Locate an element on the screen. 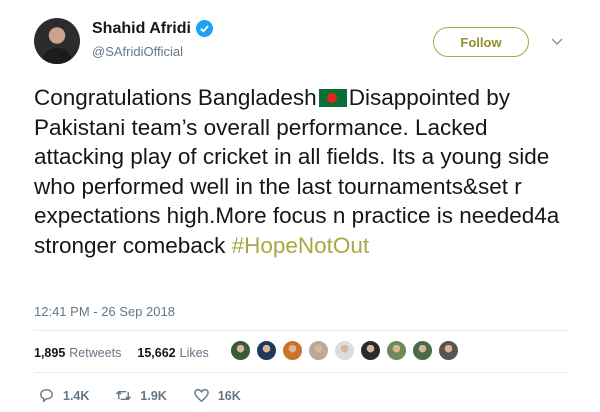 This screenshot has height=412, width=600. retweet-button: 1.9K is located at coordinates (141, 395).